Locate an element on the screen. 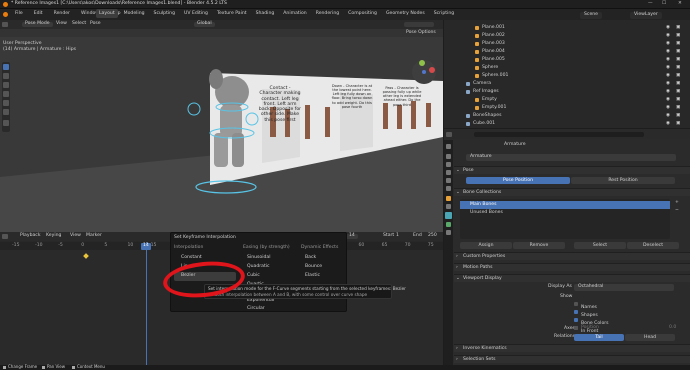 The height and width of the screenshot is (370, 690). object-tab-icon is located at coordinates (448, 198).